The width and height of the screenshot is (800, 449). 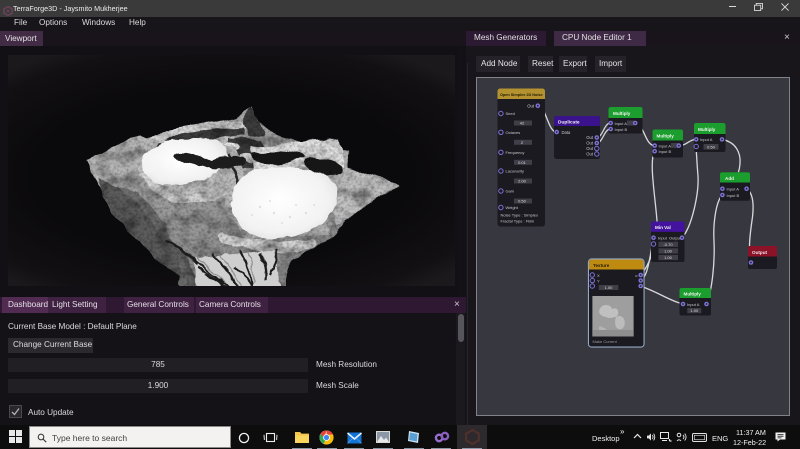 What do you see at coordinates (522, 162) in the screenshot?
I see `svg-text: 0.01` at bounding box center [522, 162].